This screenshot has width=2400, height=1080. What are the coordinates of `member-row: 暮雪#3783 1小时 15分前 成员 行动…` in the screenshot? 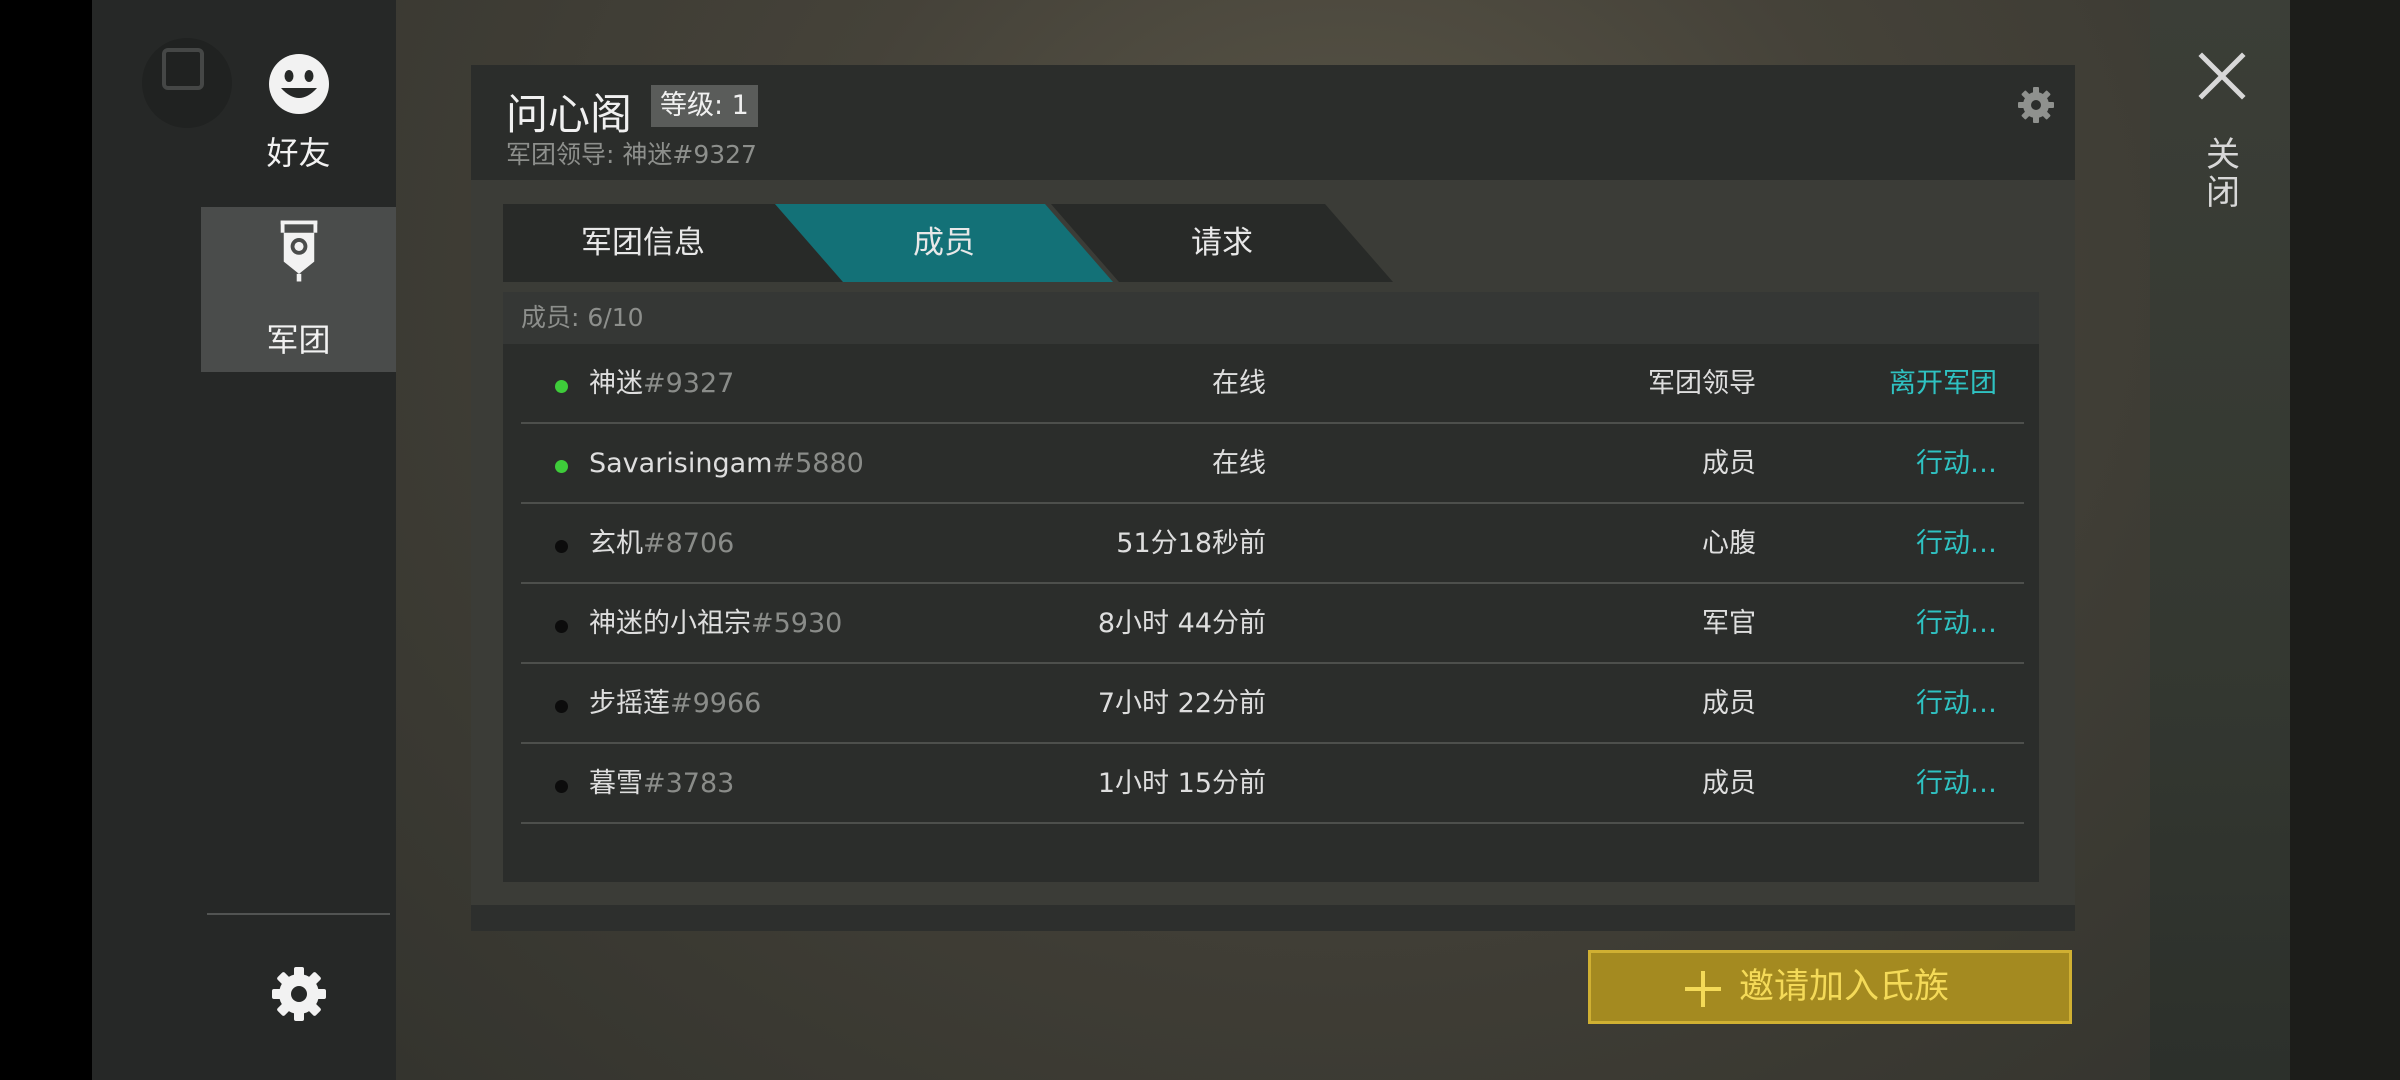 It's located at (1272, 784).